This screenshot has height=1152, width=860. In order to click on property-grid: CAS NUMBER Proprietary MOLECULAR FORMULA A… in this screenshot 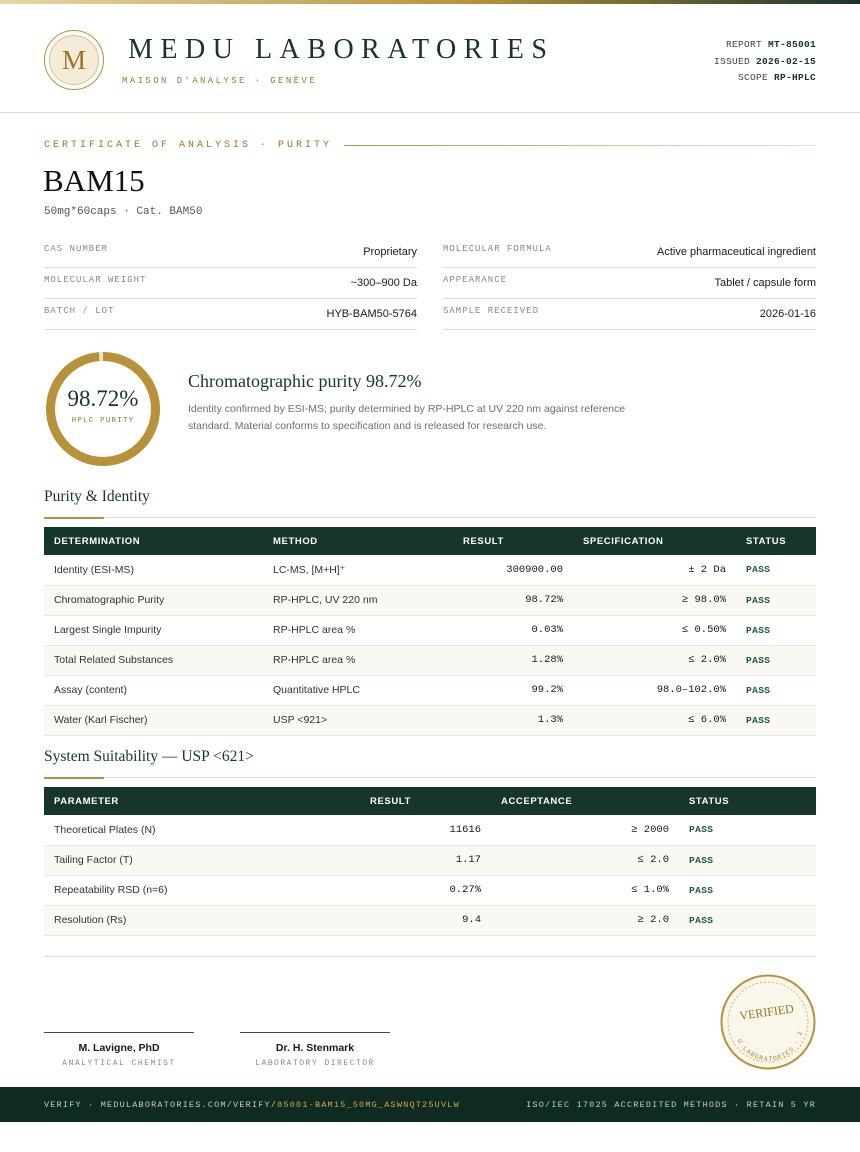, I will do `click(430, 283)`.